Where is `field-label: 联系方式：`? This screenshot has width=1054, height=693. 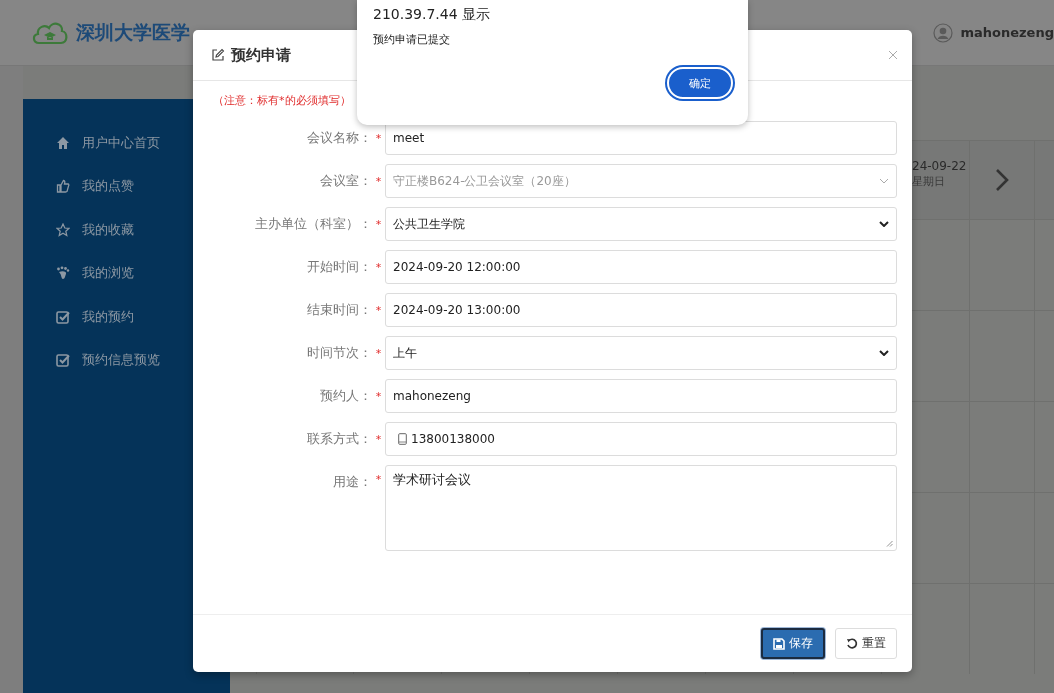
field-label: 联系方式： is located at coordinates (339, 439).